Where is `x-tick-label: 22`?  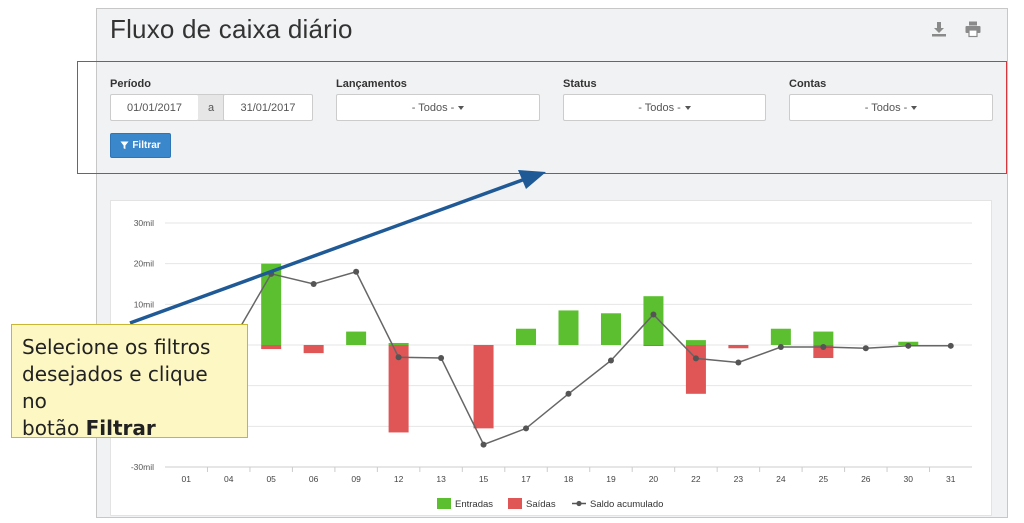
x-tick-label: 22 is located at coordinates (696, 479).